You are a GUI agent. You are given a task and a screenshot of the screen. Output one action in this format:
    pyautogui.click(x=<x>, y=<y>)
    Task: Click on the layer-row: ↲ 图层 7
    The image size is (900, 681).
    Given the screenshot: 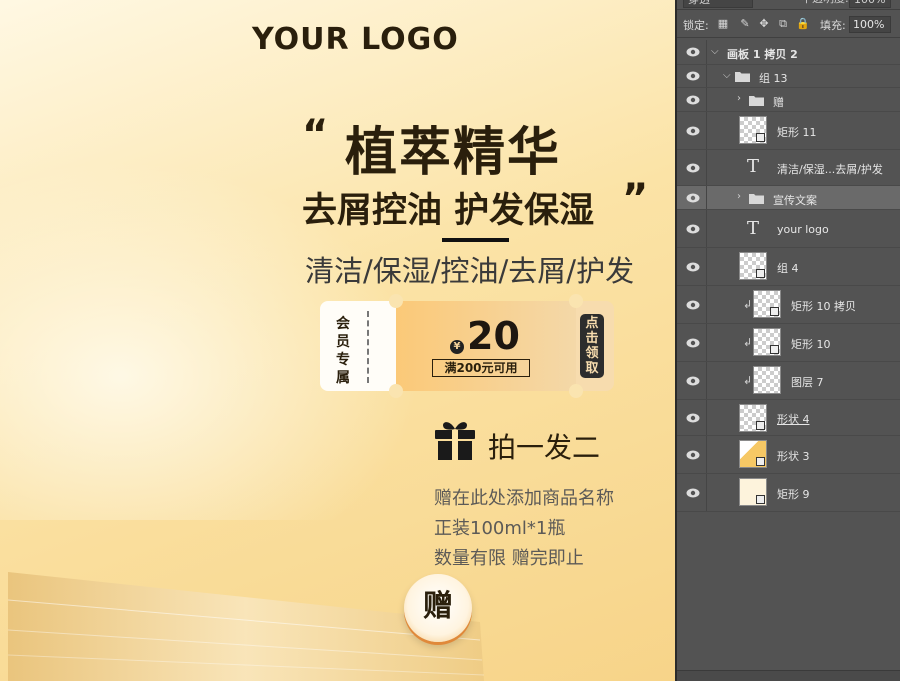 What is the action you would take?
    pyautogui.click(x=788, y=381)
    